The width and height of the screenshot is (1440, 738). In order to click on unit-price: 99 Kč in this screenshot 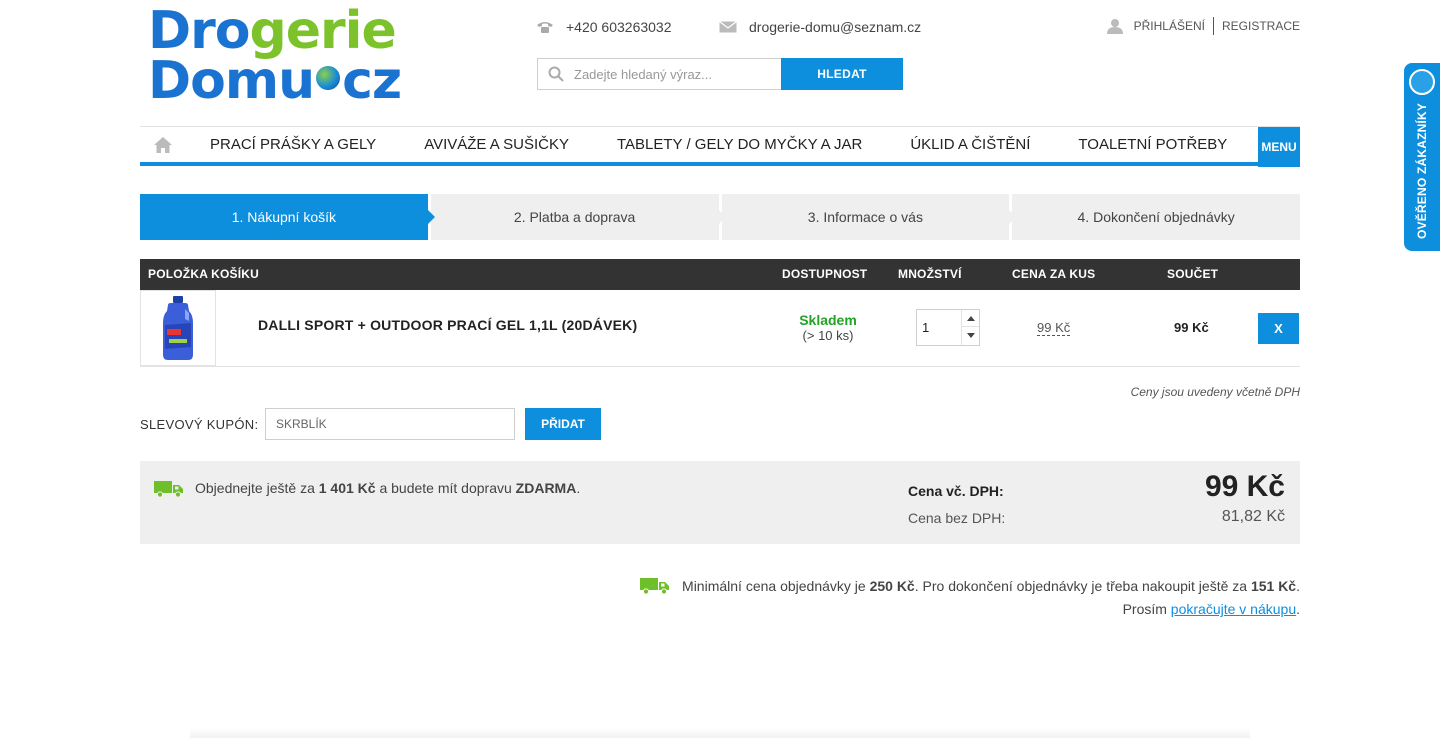, I will do `click(1054, 328)`.